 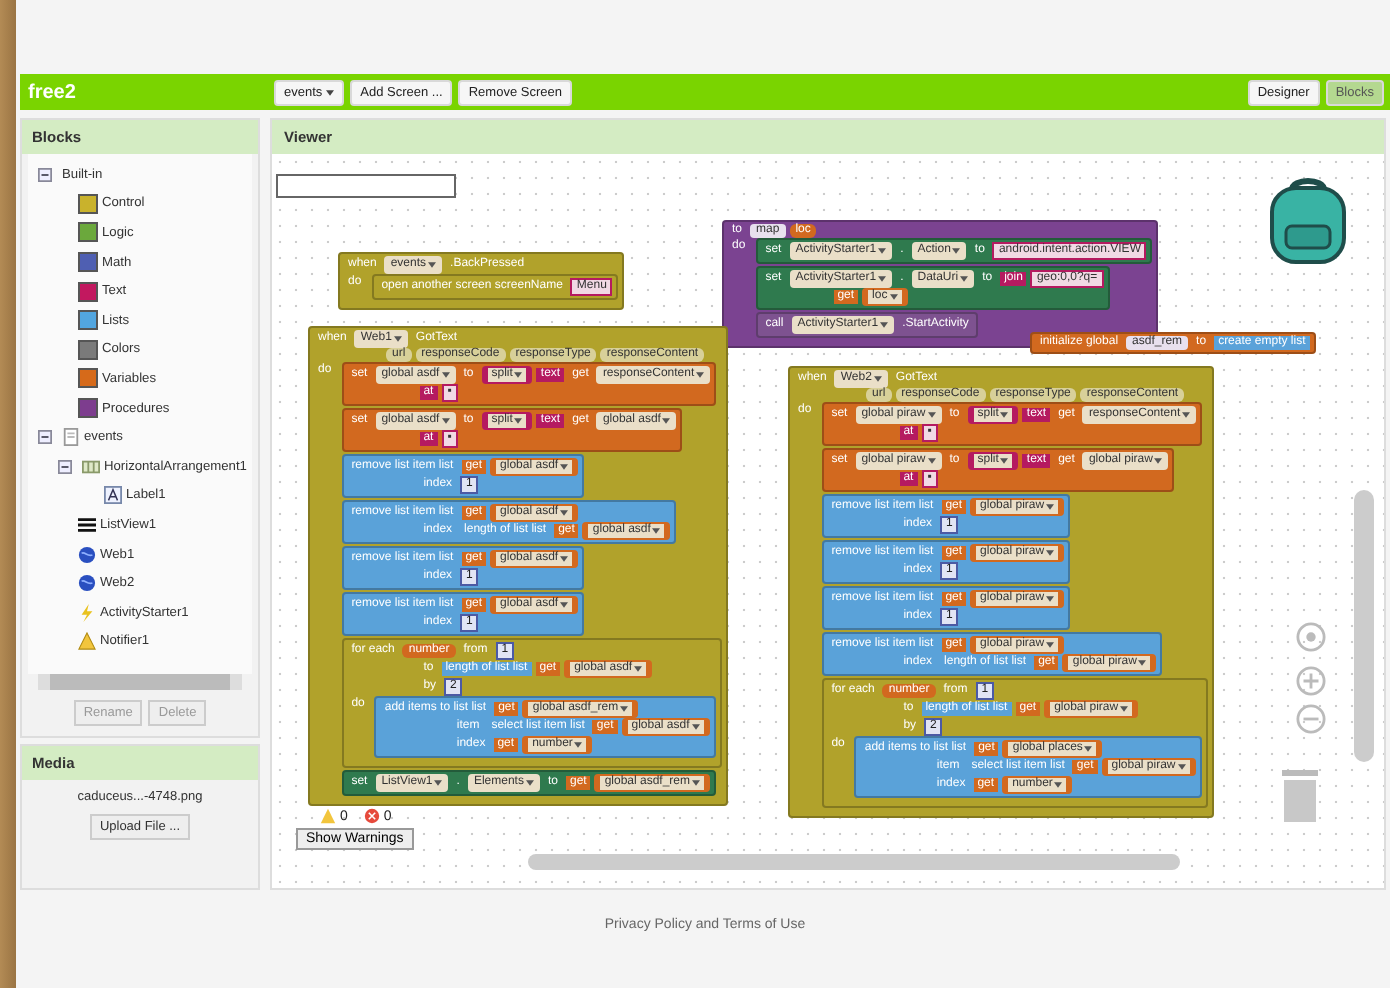 I want to click on layout-icon, so click(x=91, y=466).